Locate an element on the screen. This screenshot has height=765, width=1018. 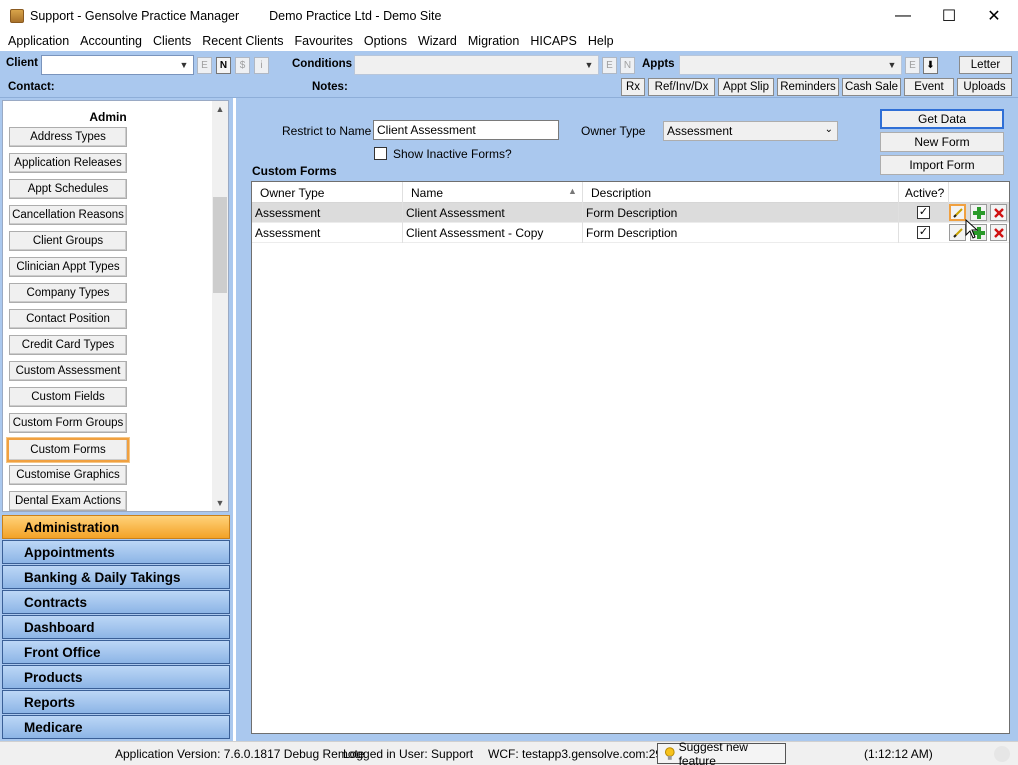
client-label: Client is located at coordinates (22, 63).